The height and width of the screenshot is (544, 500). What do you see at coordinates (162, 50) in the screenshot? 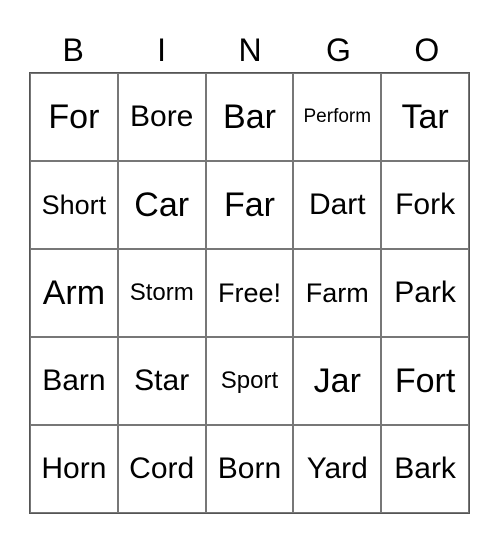
I see `header-letter-i: I` at bounding box center [162, 50].